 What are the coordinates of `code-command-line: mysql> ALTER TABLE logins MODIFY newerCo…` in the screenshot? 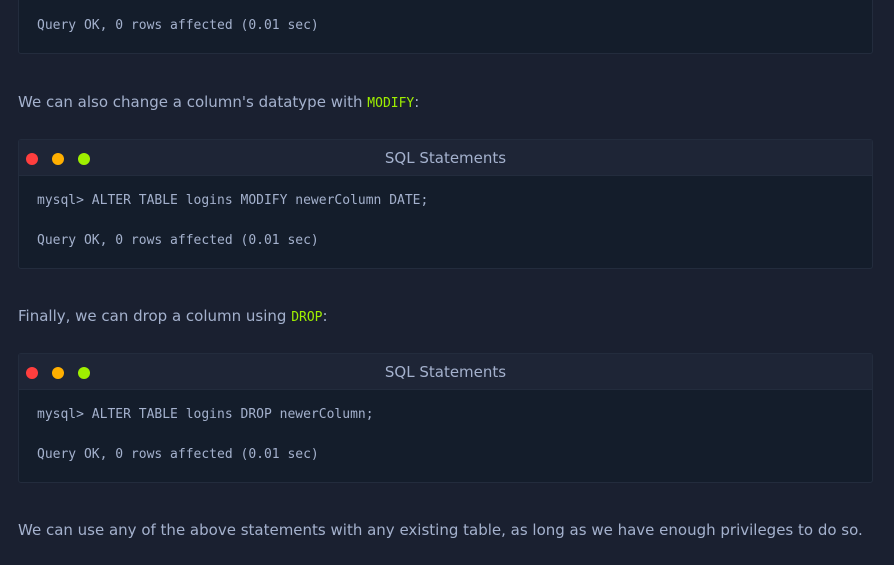 It's located at (233, 200).